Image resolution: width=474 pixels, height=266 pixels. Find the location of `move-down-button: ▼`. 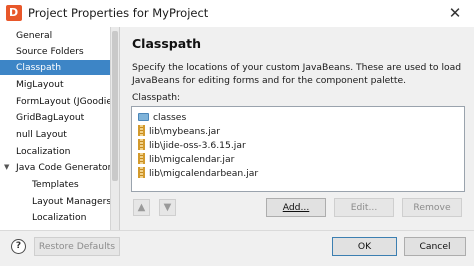

move-down-button: ▼ is located at coordinates (167, 207).